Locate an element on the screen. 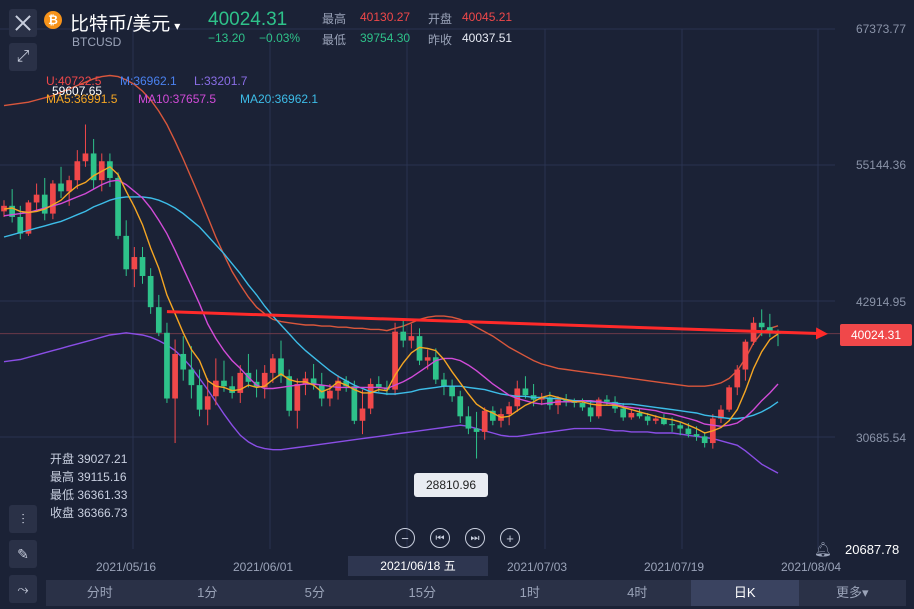 The image size is (914, 609). skip-forward-button: ⏭ is located at coordinates (475, 538).